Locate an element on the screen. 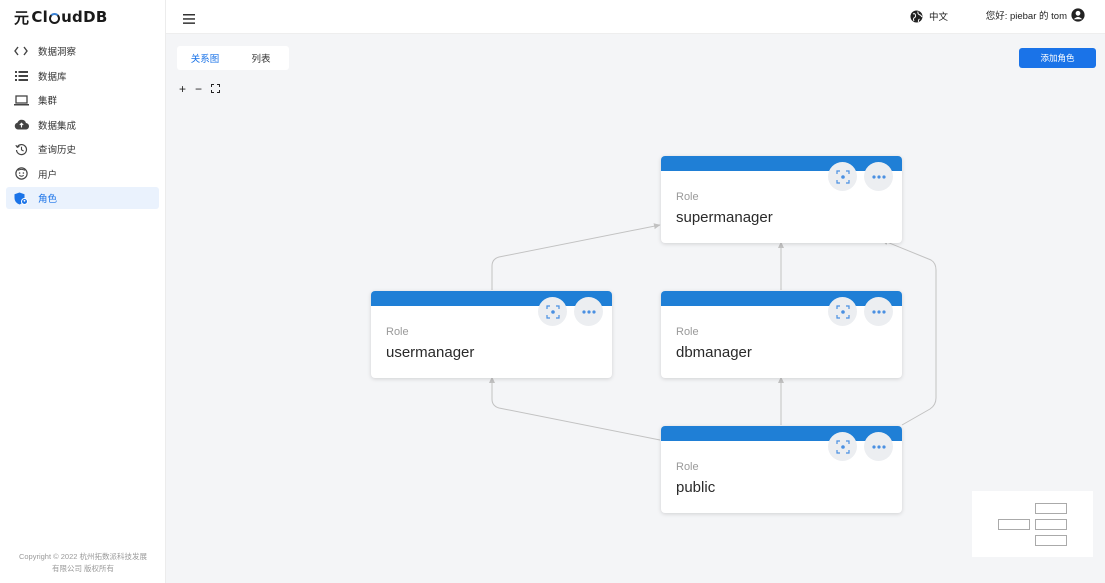 The image size is (1105, 583). user-greeting: 您好: piebar 的 tom is located at coordinates (1026, 16).